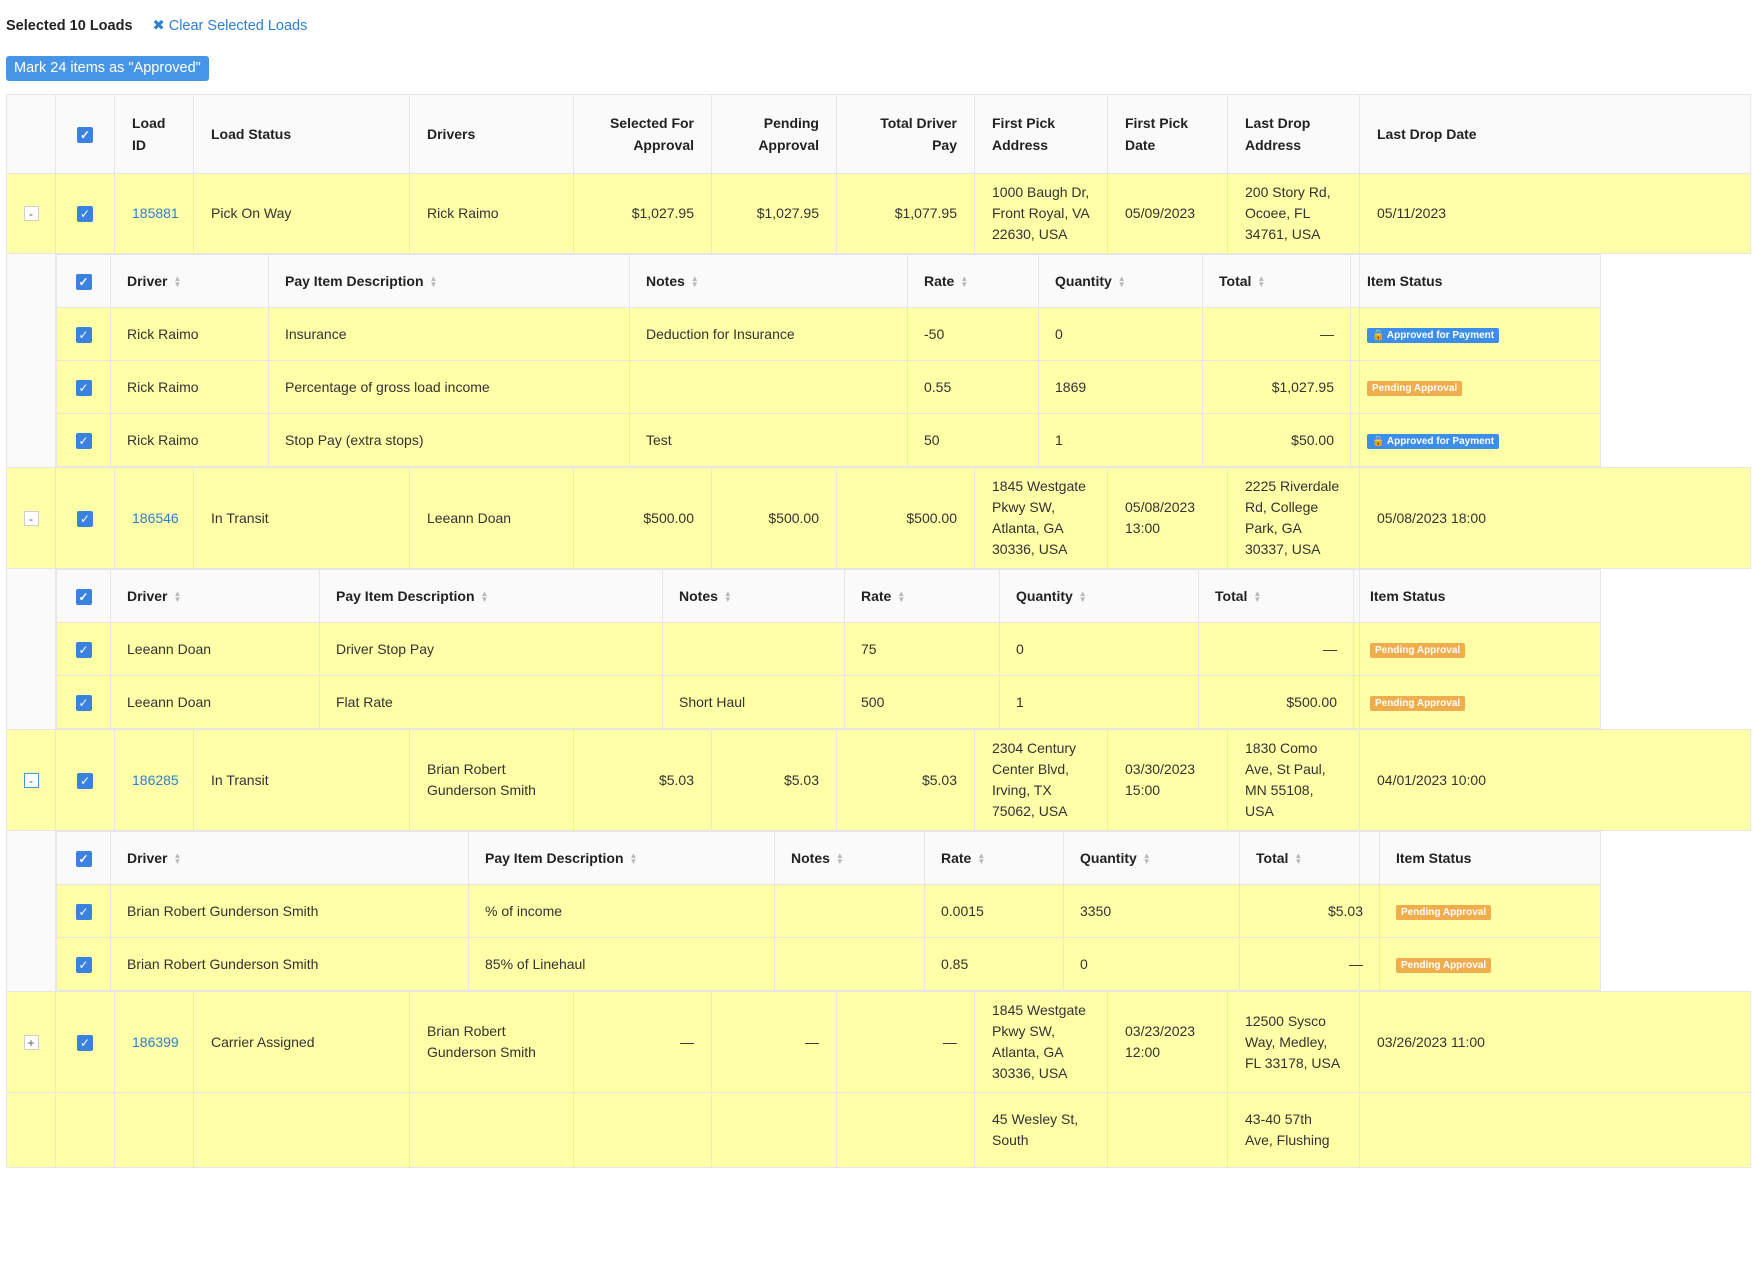  I want to click on col-last-drop-date: Last Drop Date, so click(1555, 134).